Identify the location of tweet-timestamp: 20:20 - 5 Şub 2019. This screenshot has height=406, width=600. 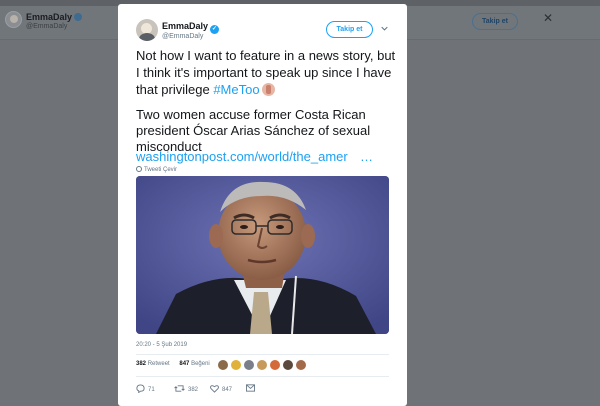
(161, 345).